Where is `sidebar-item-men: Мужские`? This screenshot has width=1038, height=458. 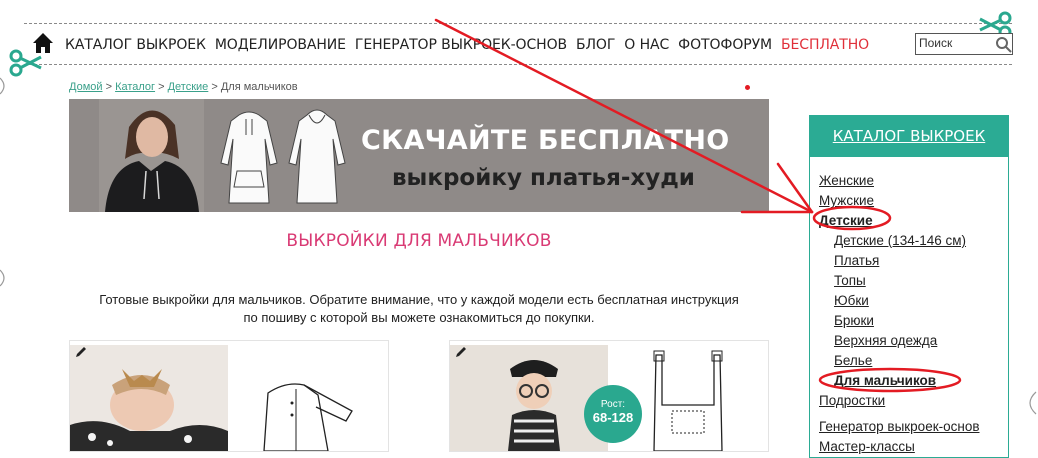 sidebar-item-men: Мужские is located at coordinates (899, 201).